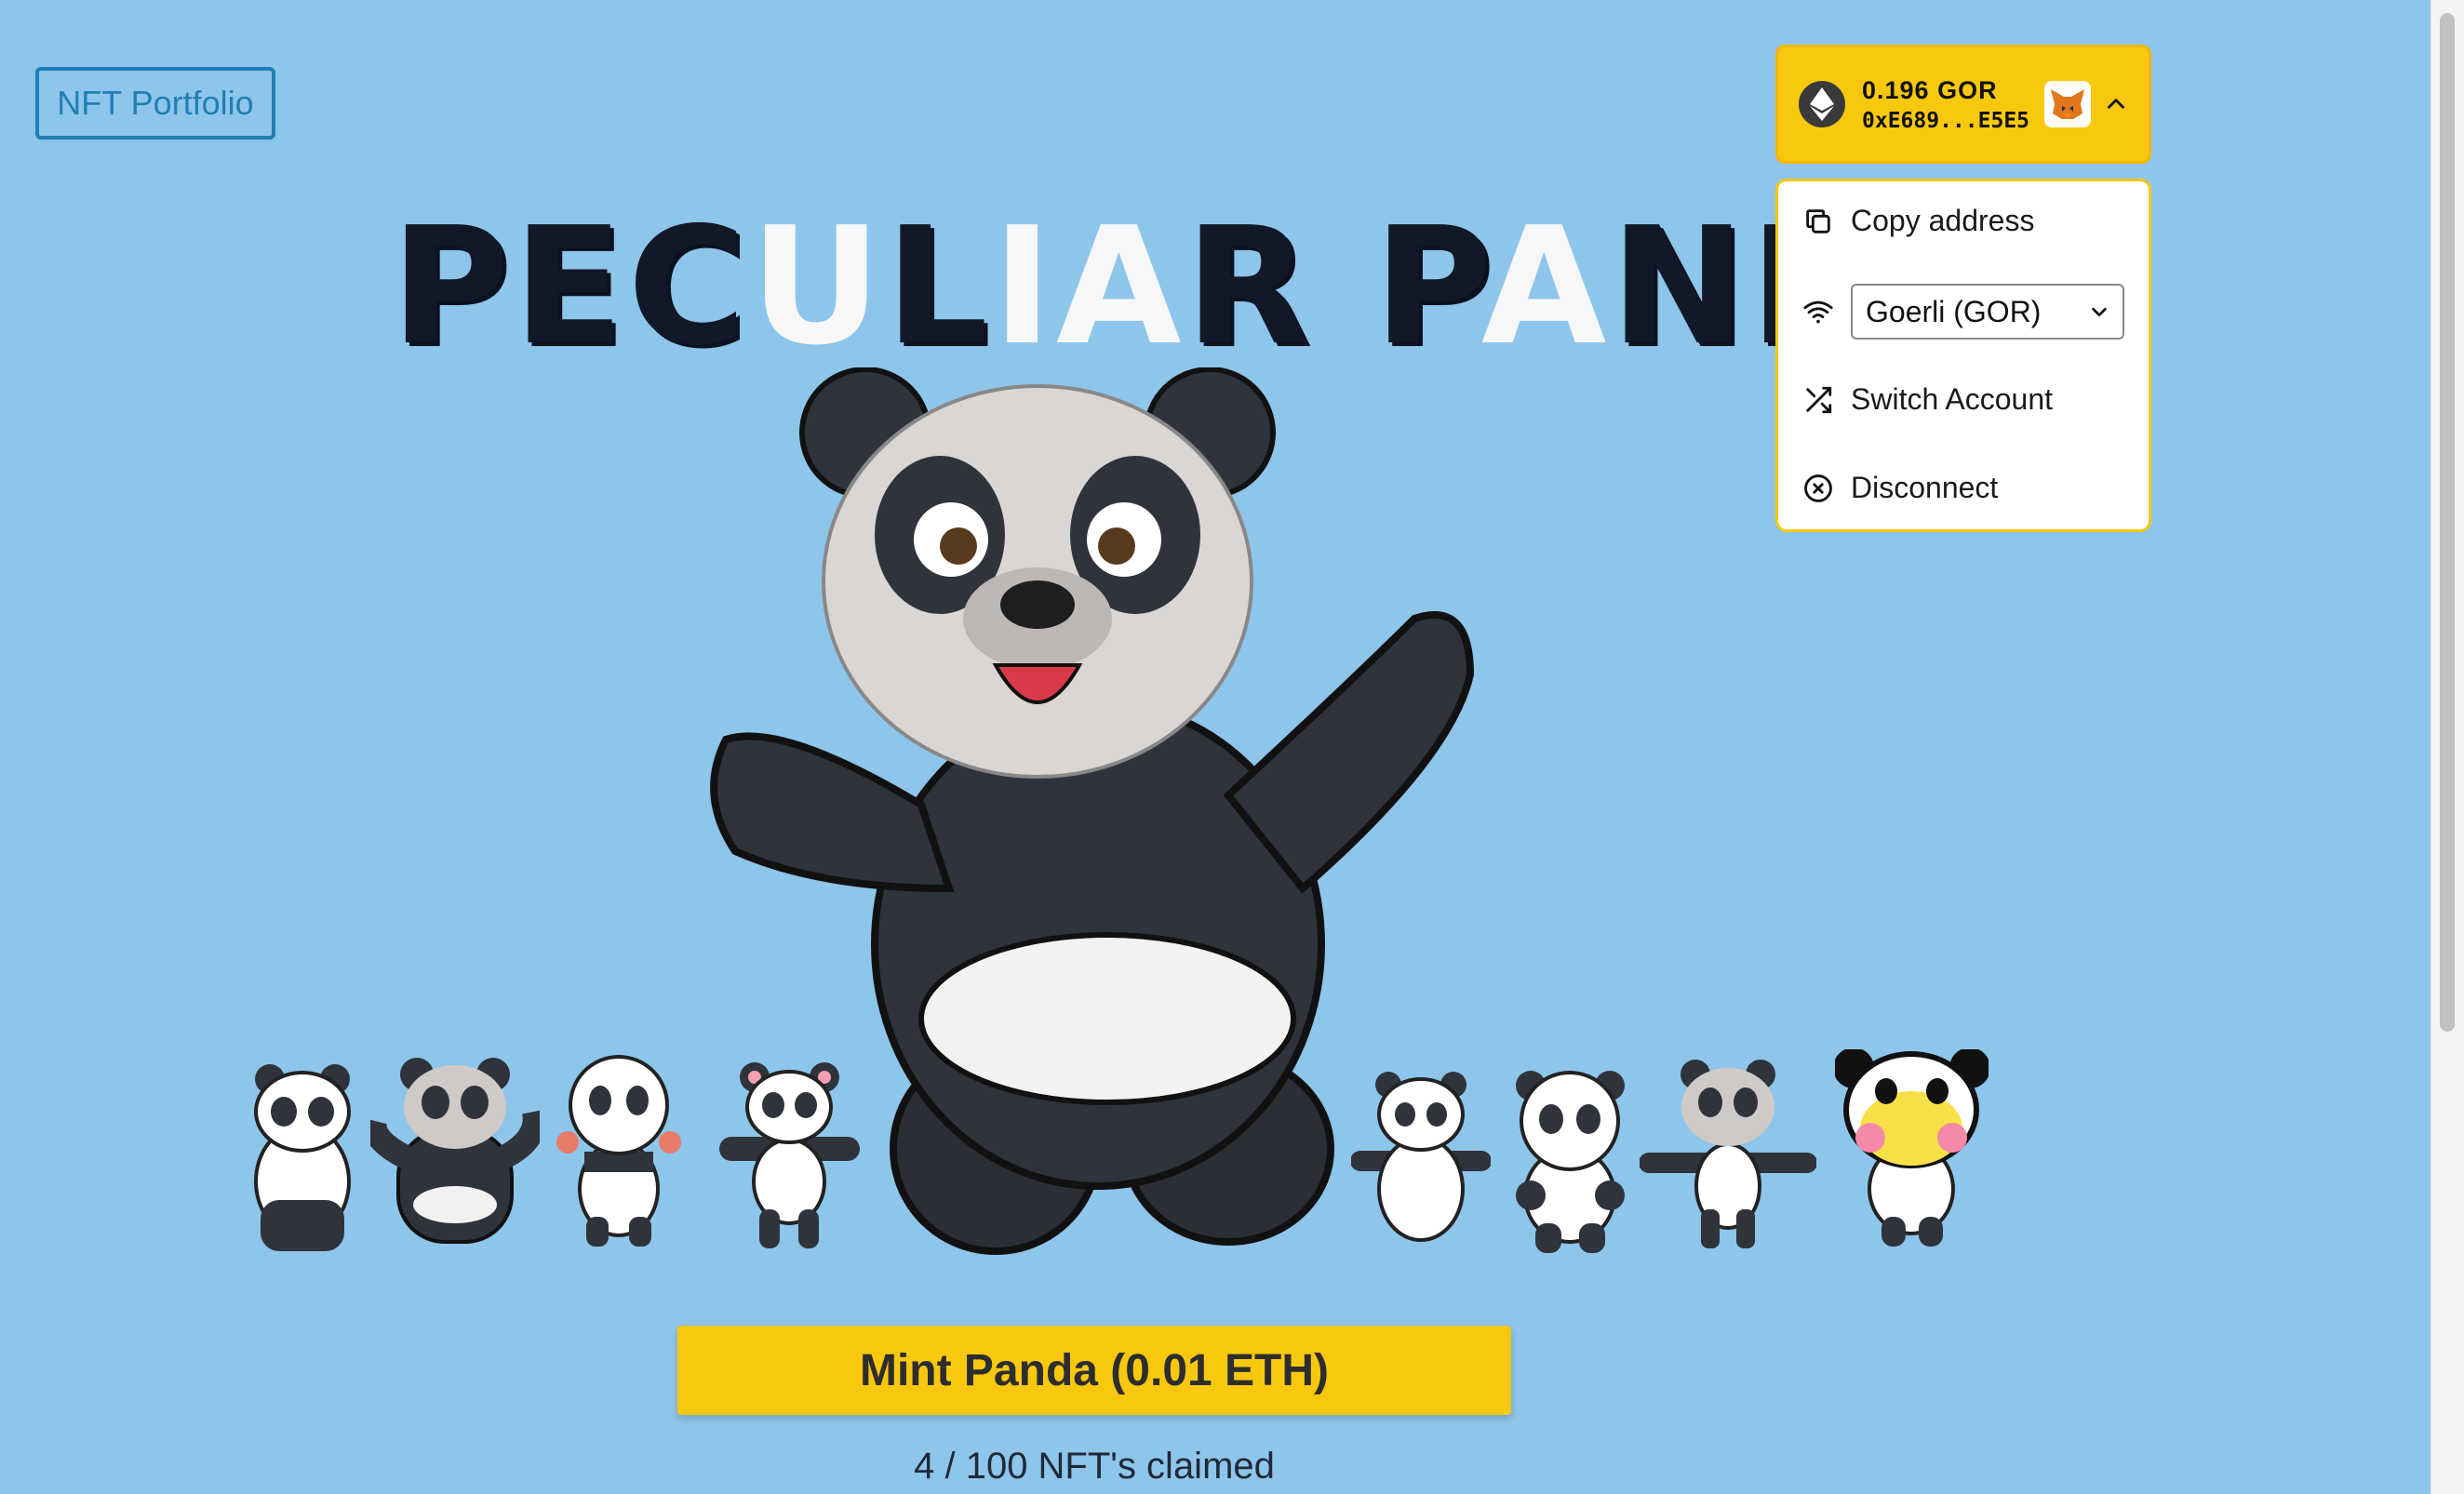  Describe the element at coordinates (1024, 287) in the screenshot. I see `title-part: I` at that location.